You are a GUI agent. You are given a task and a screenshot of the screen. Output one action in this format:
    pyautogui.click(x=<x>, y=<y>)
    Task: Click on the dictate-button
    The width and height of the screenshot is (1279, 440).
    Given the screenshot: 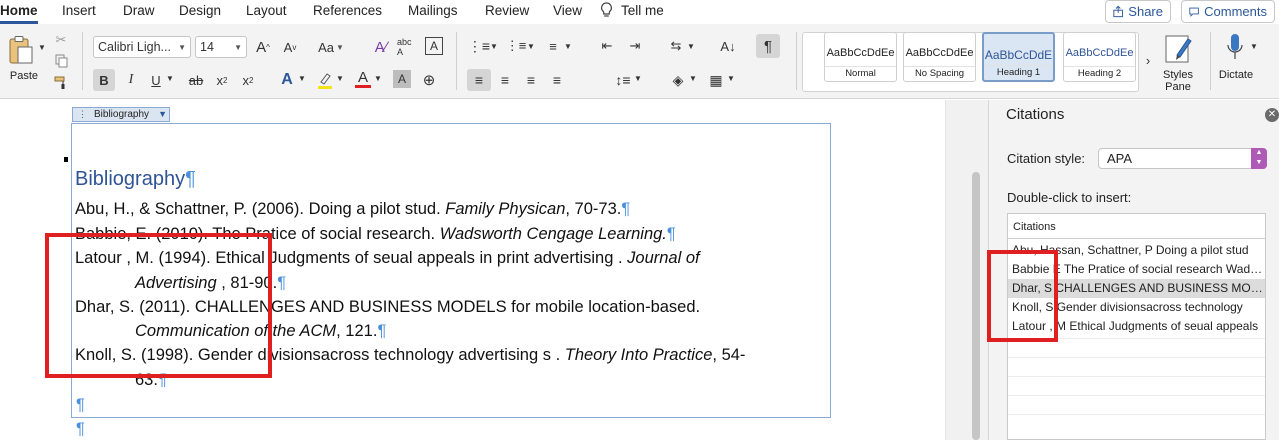 What is the action you would take?
    pyautogui.click(x=1235, y=48)
    